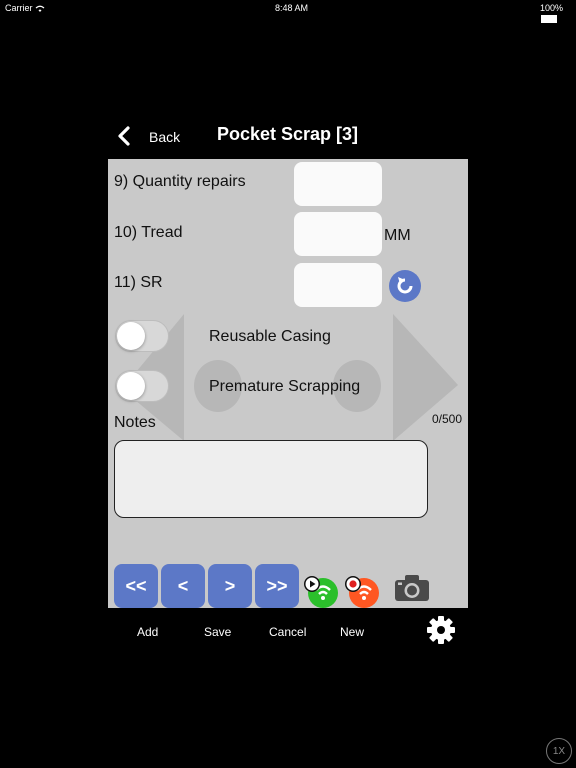 This screenshot has width=576, height=768. What do you see at coordinates (147, 632) in the screenshot?
I see `add-button: Add` at bounding box center [147, 632].